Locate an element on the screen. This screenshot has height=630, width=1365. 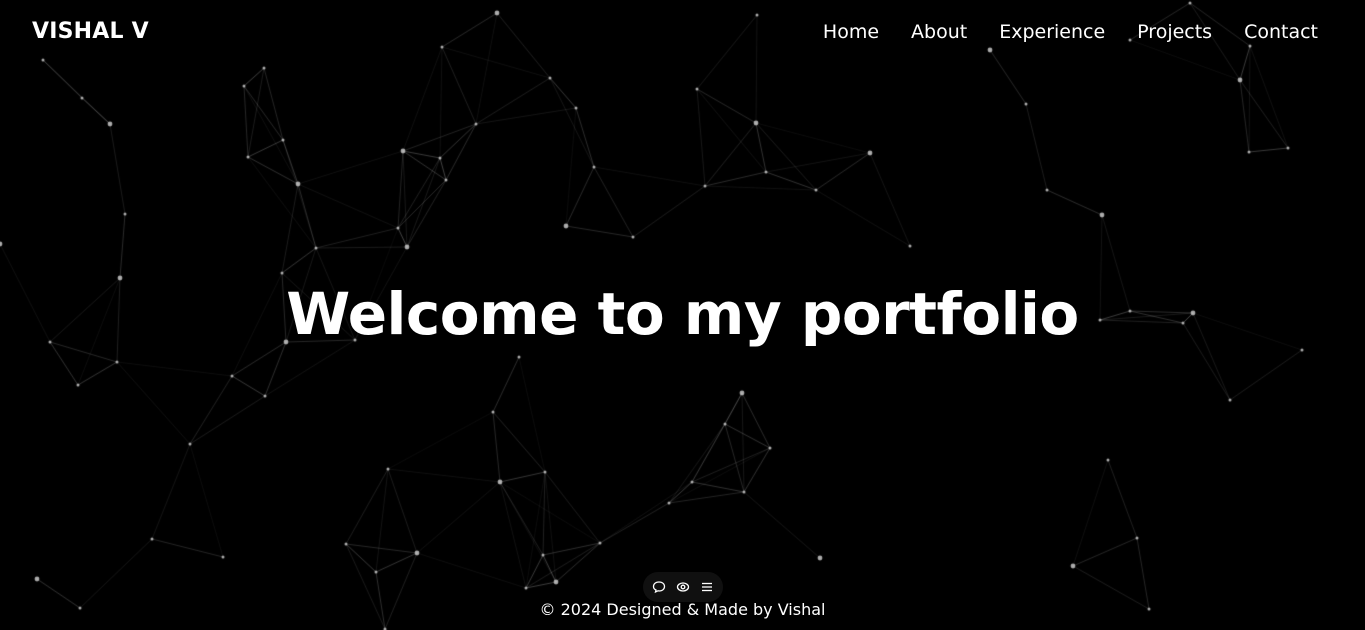
site-logo: VISHAL V is located at coordinates (90, 31).